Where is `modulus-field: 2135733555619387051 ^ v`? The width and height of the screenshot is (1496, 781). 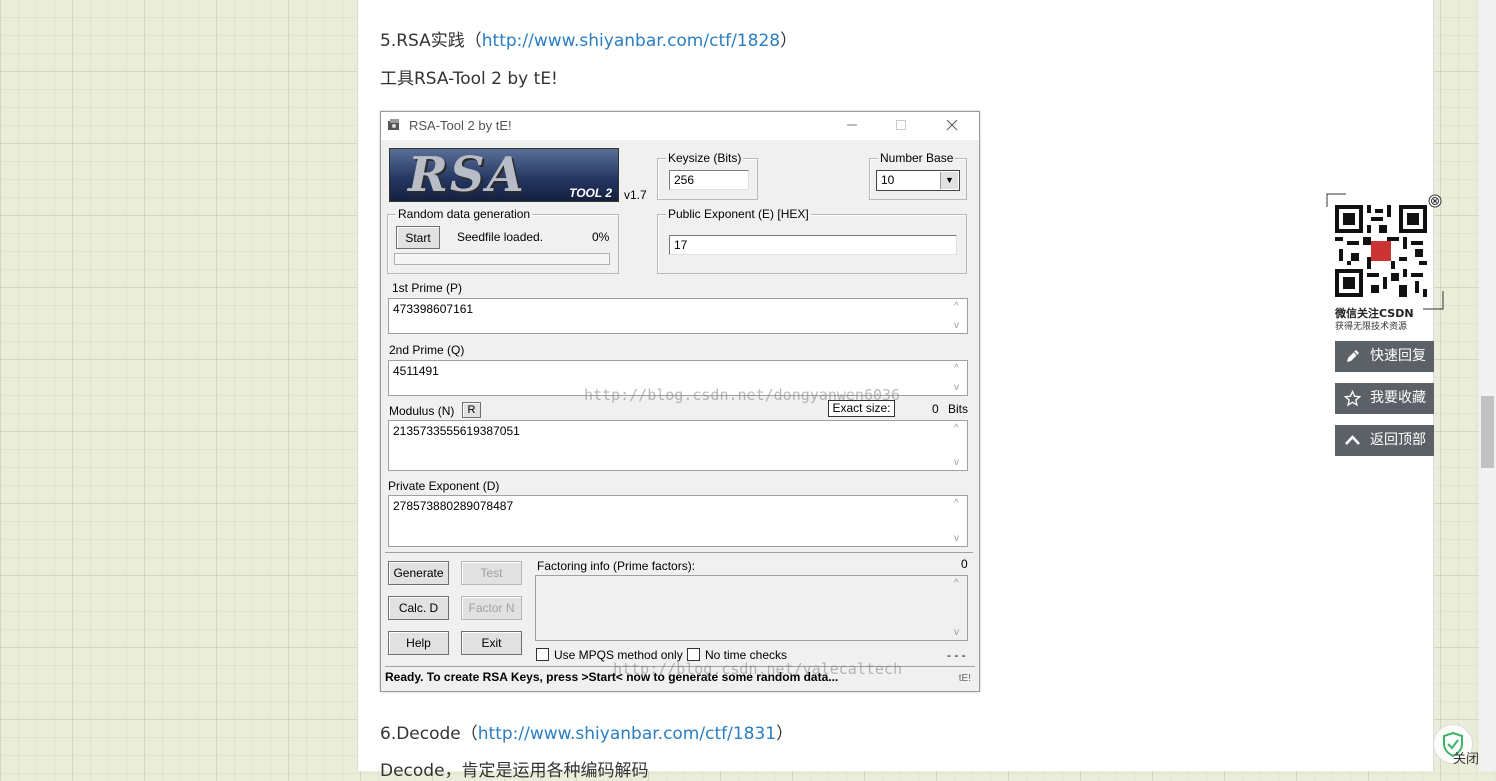 modulus-field: 2135733555619387051 ^ v is located at coordinates (678, 445).